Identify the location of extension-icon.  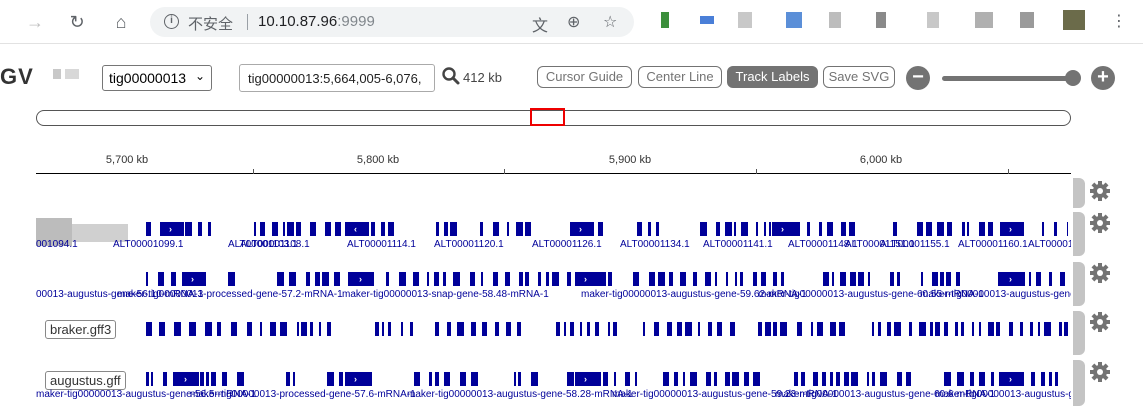
(707, 20).